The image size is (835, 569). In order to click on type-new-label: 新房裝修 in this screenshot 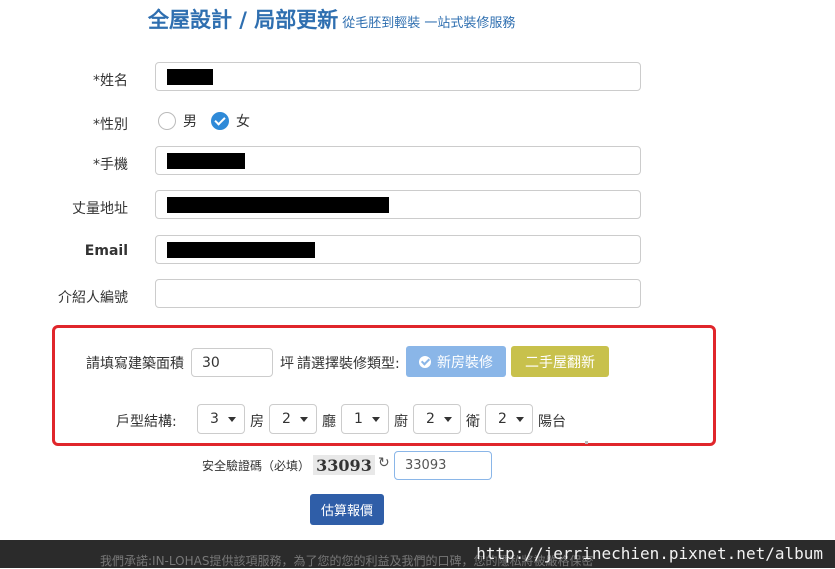, I will do `click(465, 362)`.